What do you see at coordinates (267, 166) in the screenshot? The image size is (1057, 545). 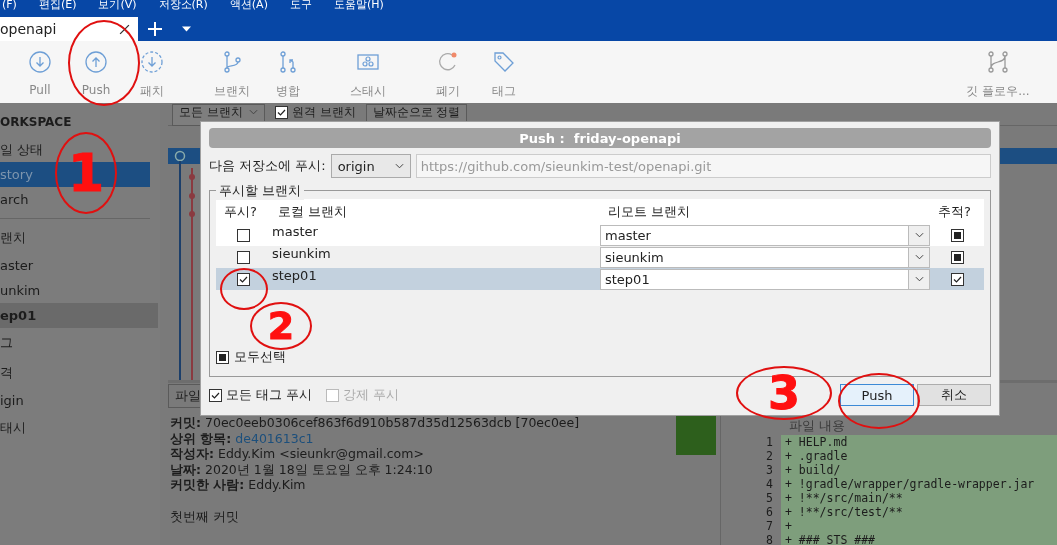 I see `remote-label: 다음 저장소에 푸시:` at bounding box center [267, 166].